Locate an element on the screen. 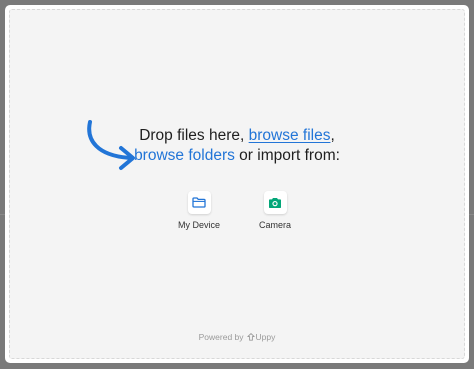  powered-by-footer: Powered by Uppy is located at coordinates (237, 337).